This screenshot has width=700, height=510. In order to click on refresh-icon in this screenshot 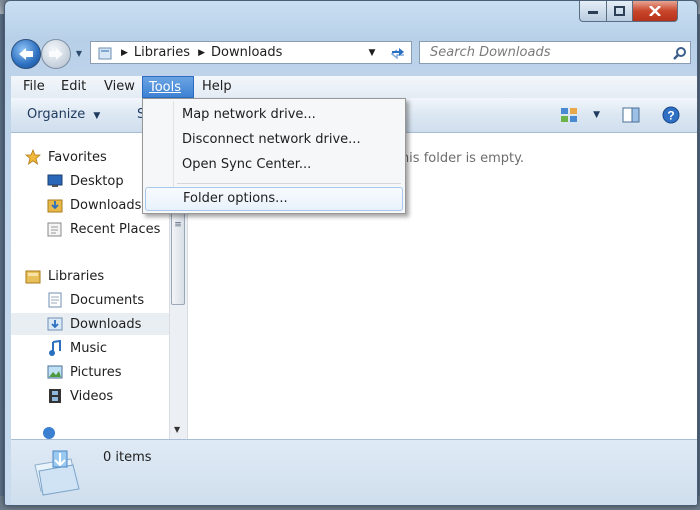, I will do `click(397, 53)`.